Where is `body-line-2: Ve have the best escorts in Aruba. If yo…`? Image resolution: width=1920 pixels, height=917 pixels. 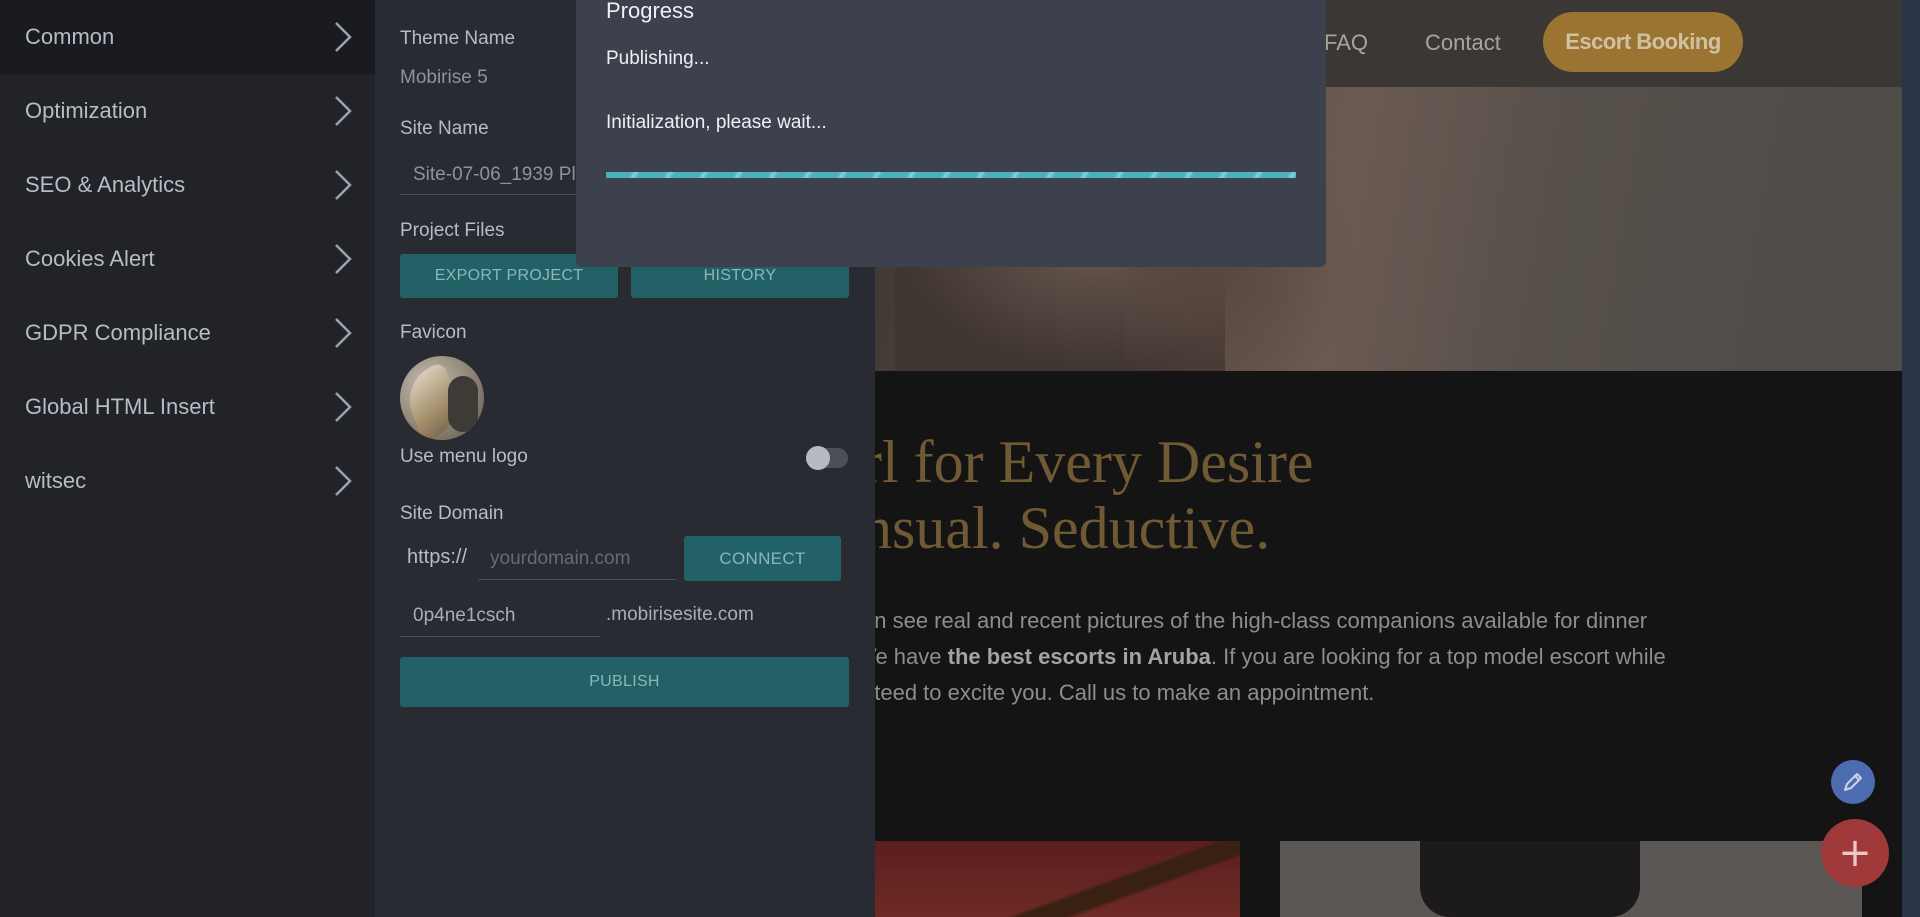 body-line-2: Ve have the best escorts in Aruba. If yo… is located at coordinates (1264, 656).